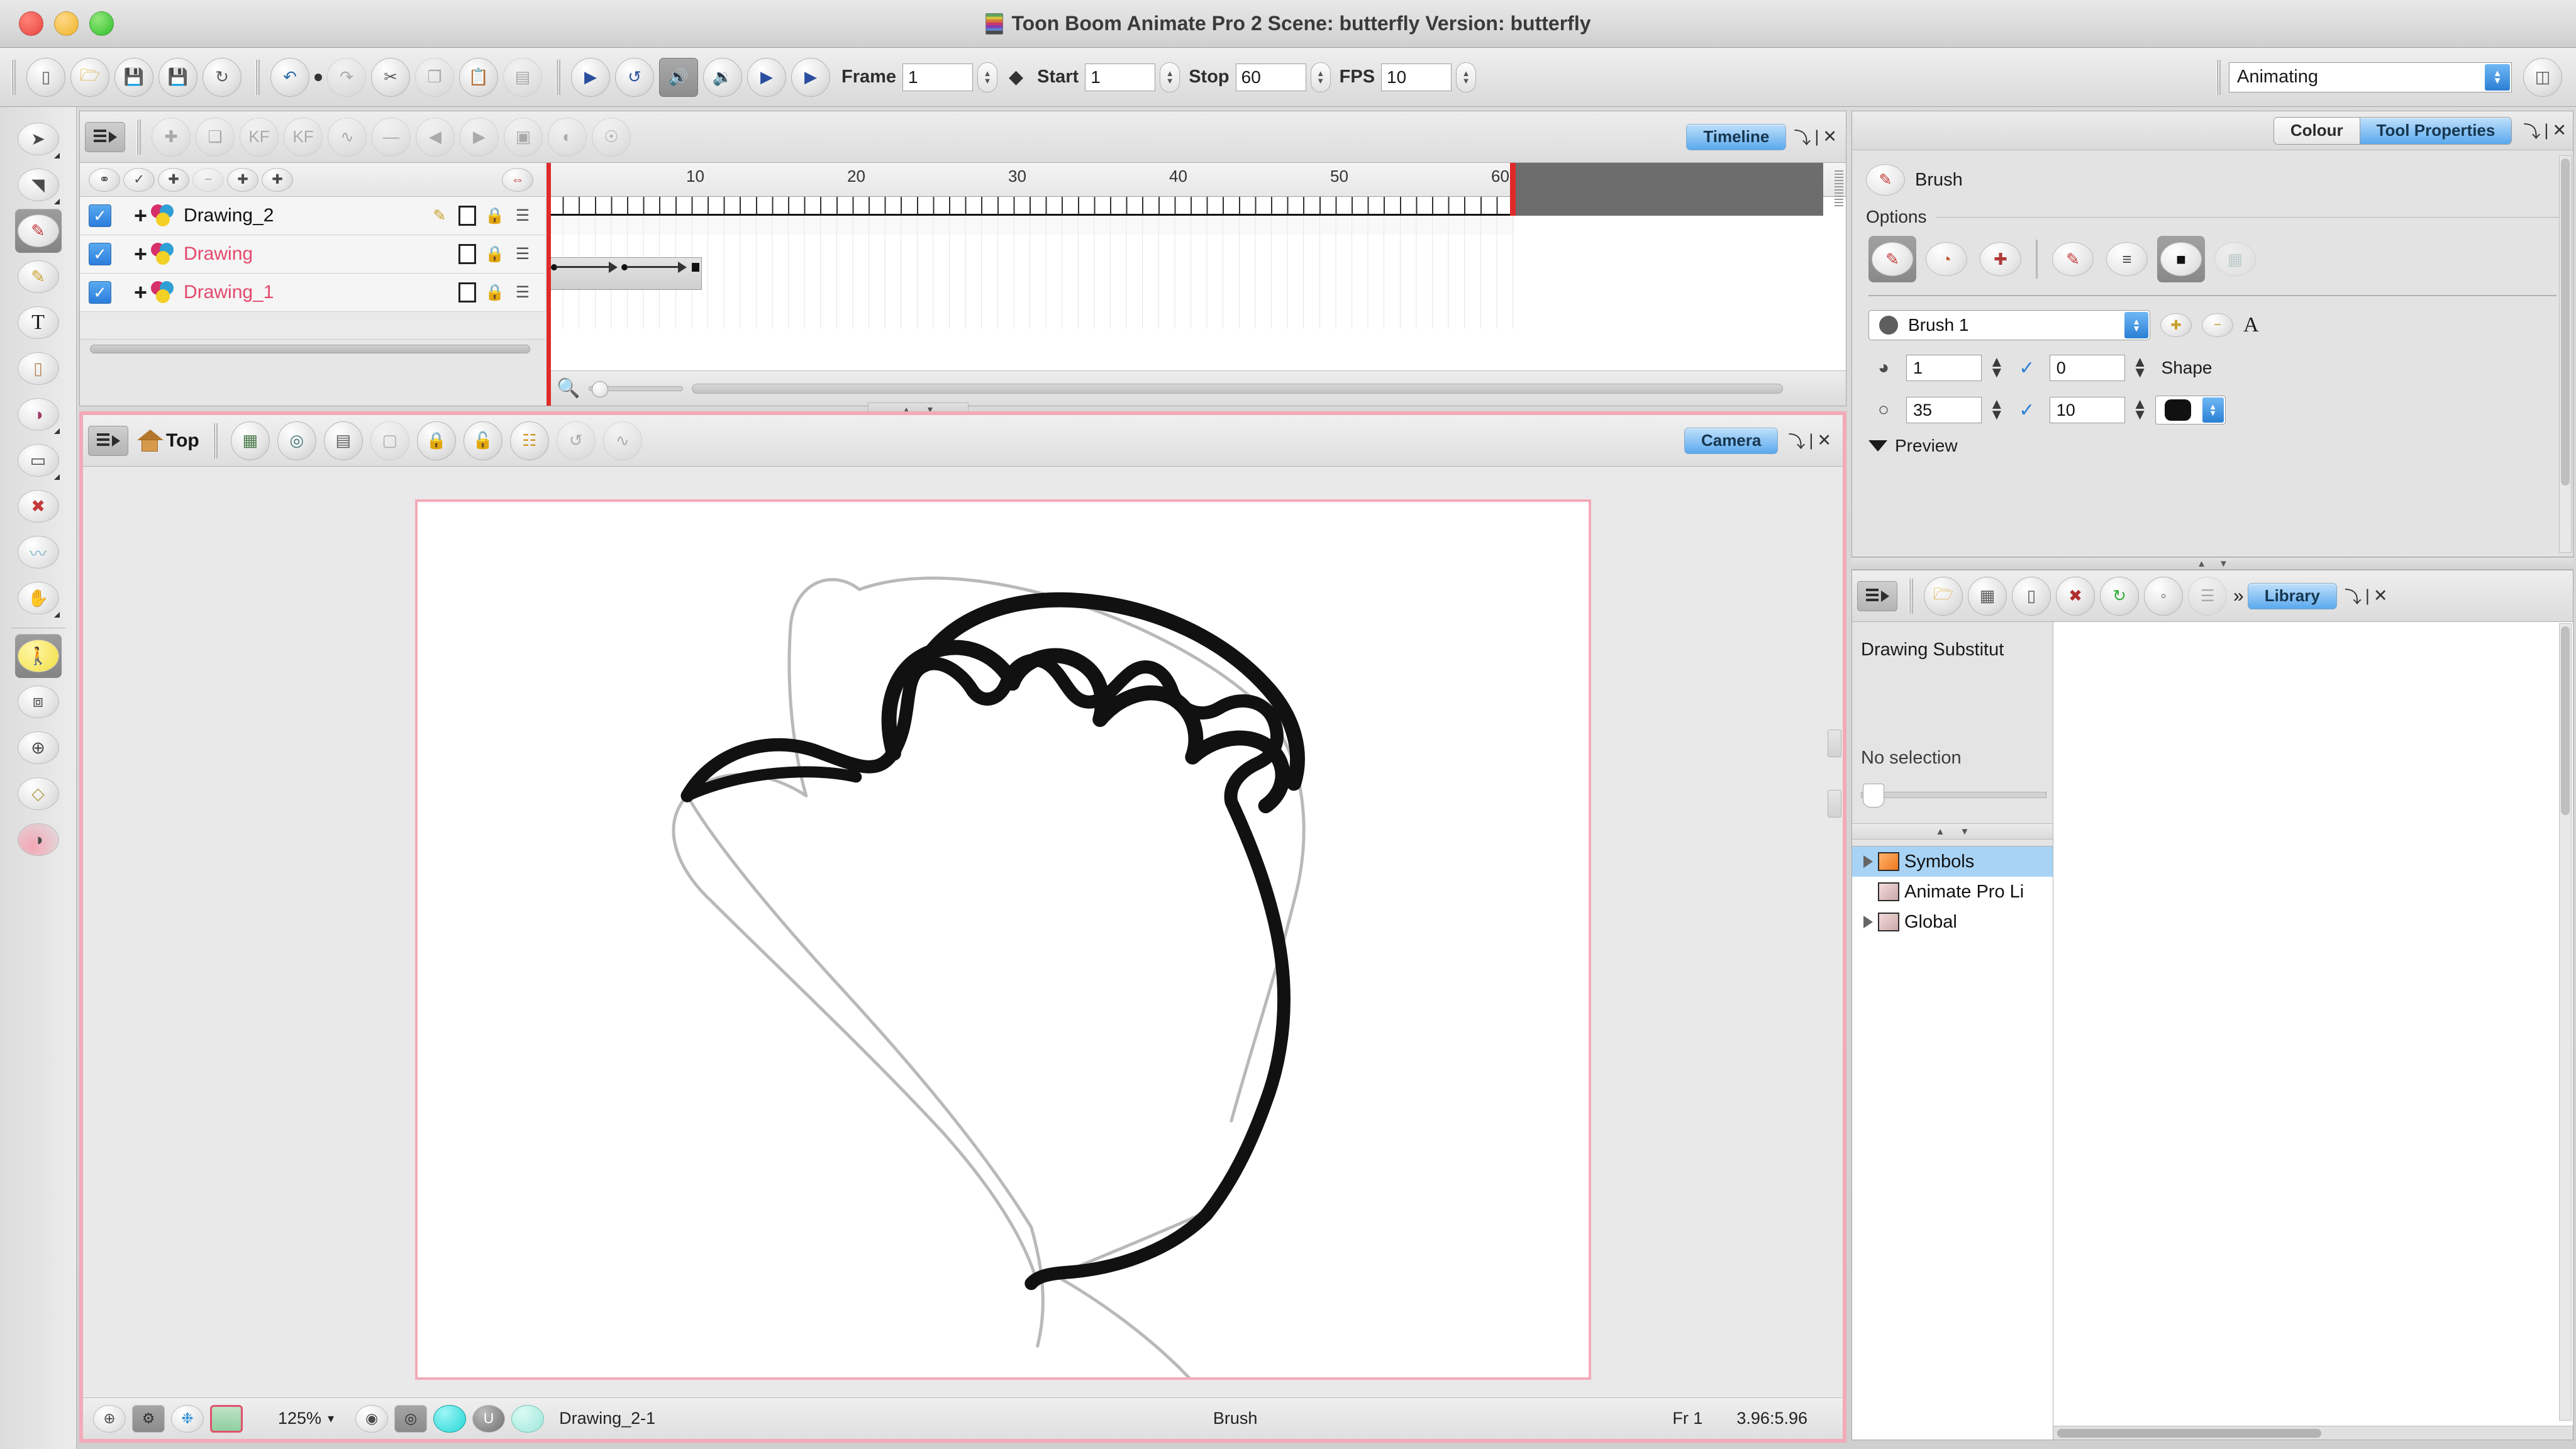  Describe the element at coordinates (38, 598) in the screenshot. I see `grabber-tool: ✋` at that location.